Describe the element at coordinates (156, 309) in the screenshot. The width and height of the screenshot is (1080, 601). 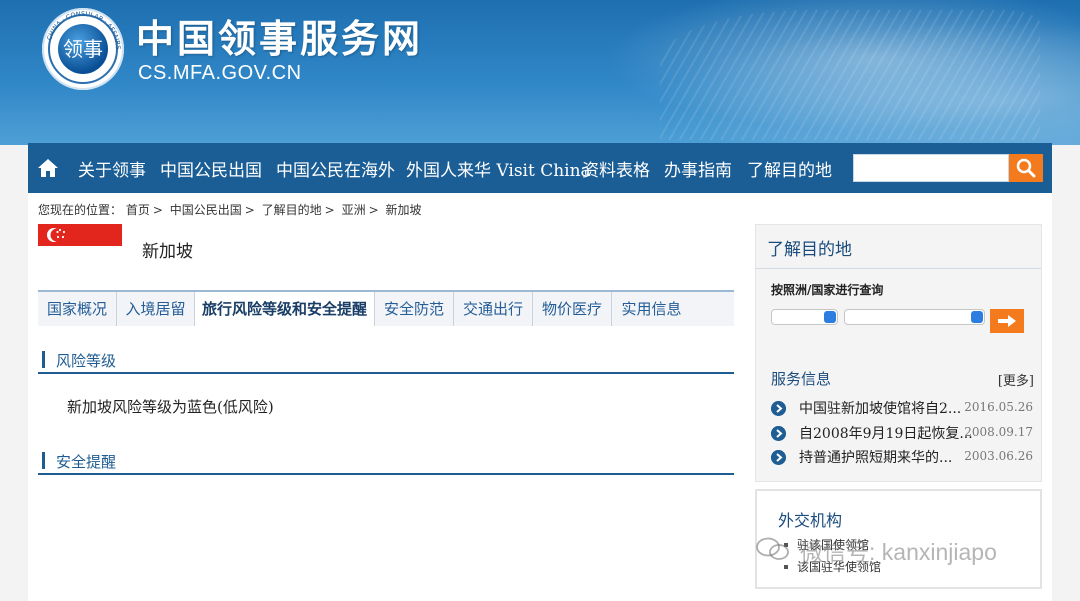
I see `tab-entry: 入境居留` at that location.